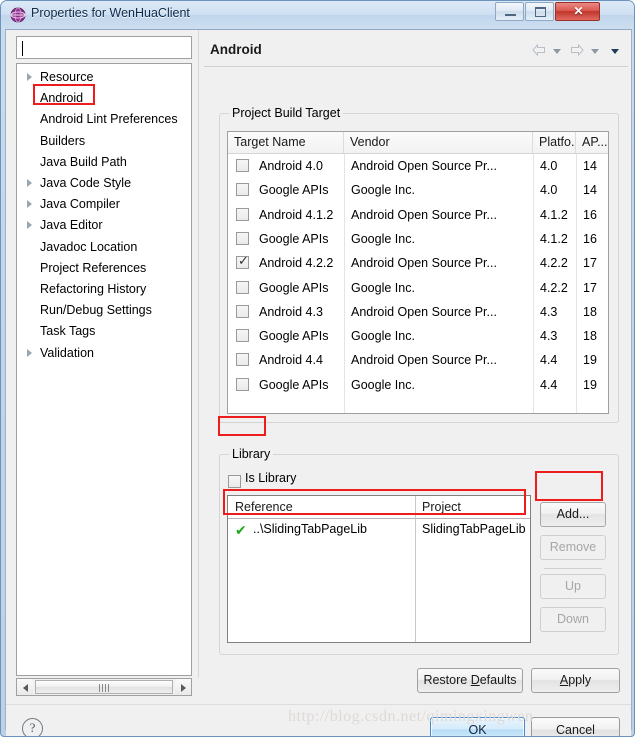 Image resolution: width=635 pixels, height=737 pixels. I want to click on minimize-button, so click(509, 11).